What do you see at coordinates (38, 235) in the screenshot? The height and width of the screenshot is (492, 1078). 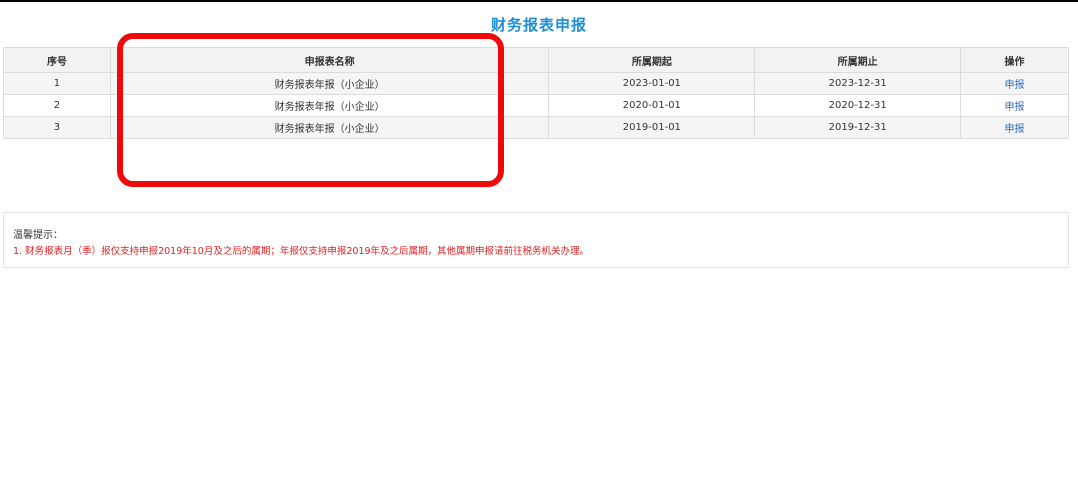 I see `notice-title: 温馨提示：` at bounding box center [38, 235].